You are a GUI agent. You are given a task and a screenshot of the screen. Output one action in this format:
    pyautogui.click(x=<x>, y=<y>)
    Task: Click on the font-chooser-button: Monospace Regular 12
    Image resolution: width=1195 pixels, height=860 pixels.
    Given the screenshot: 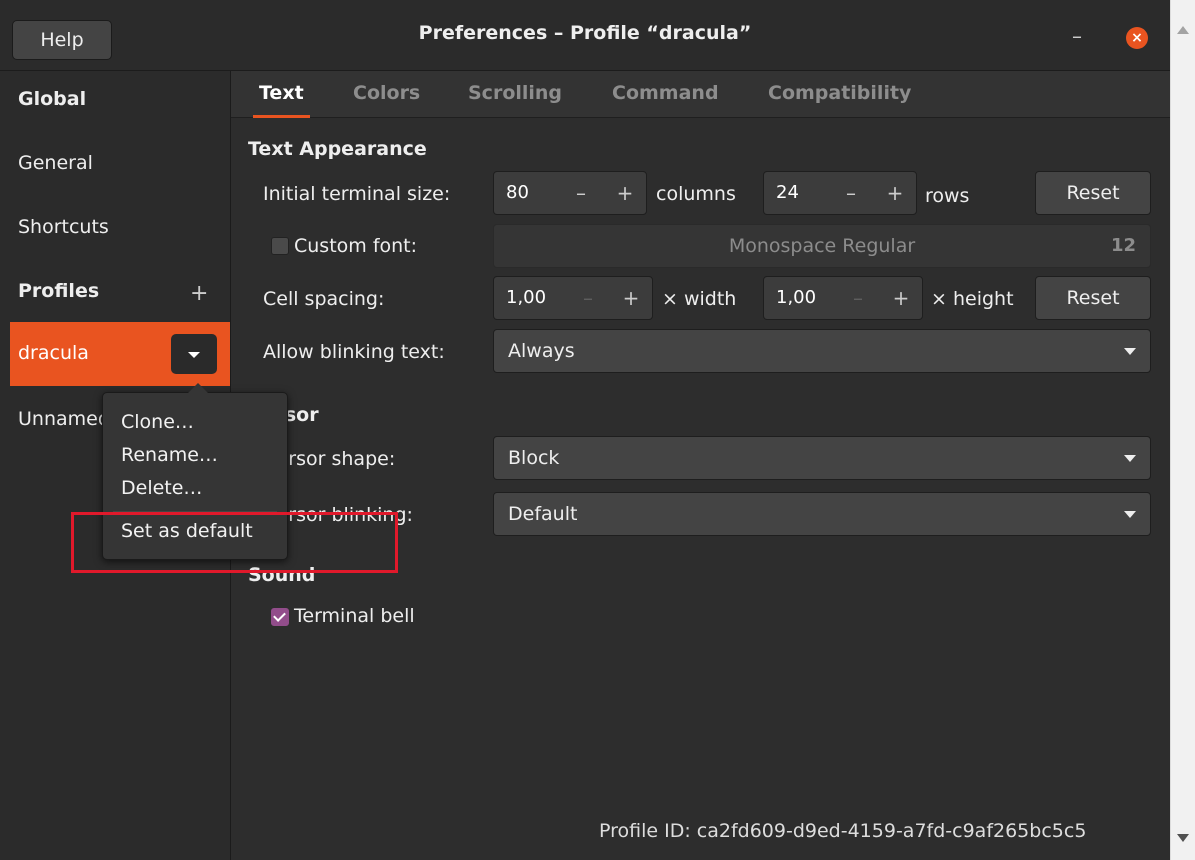 What is the action you would take?
    pyautogui.click(x=822, y=246)
    